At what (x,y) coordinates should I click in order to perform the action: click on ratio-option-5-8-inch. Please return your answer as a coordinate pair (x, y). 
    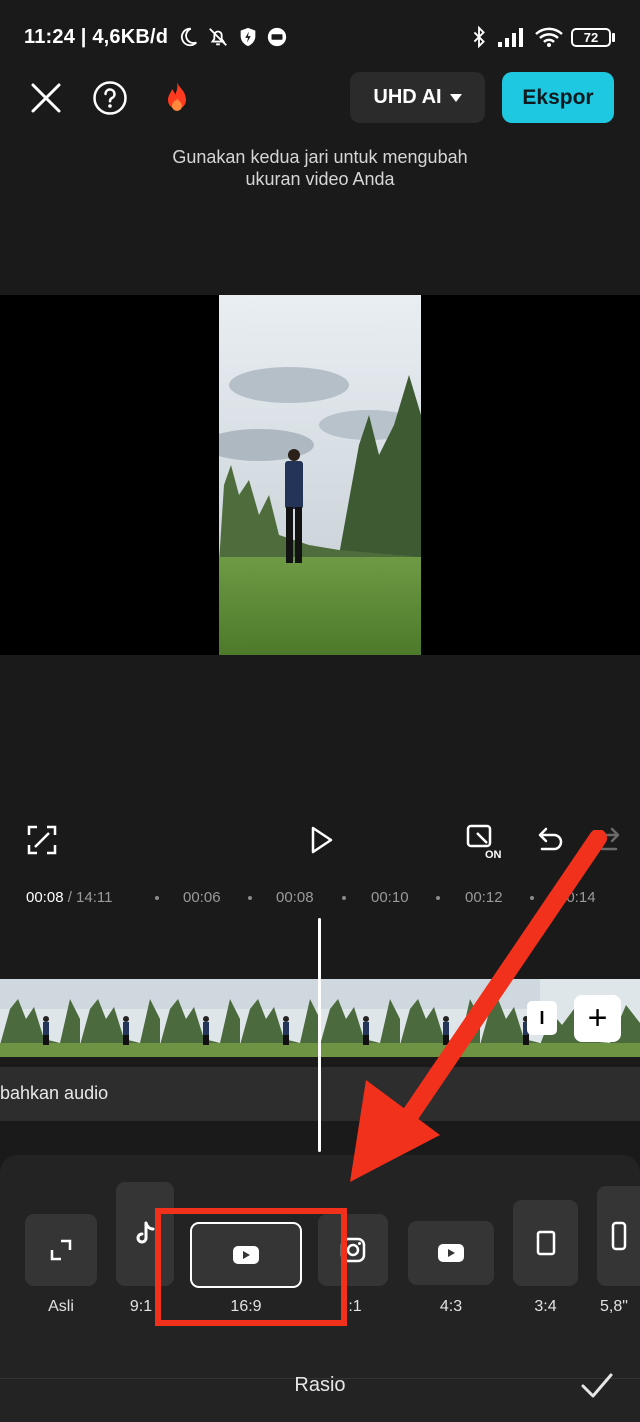
    Looking at the image, I should click on (618, 1236).